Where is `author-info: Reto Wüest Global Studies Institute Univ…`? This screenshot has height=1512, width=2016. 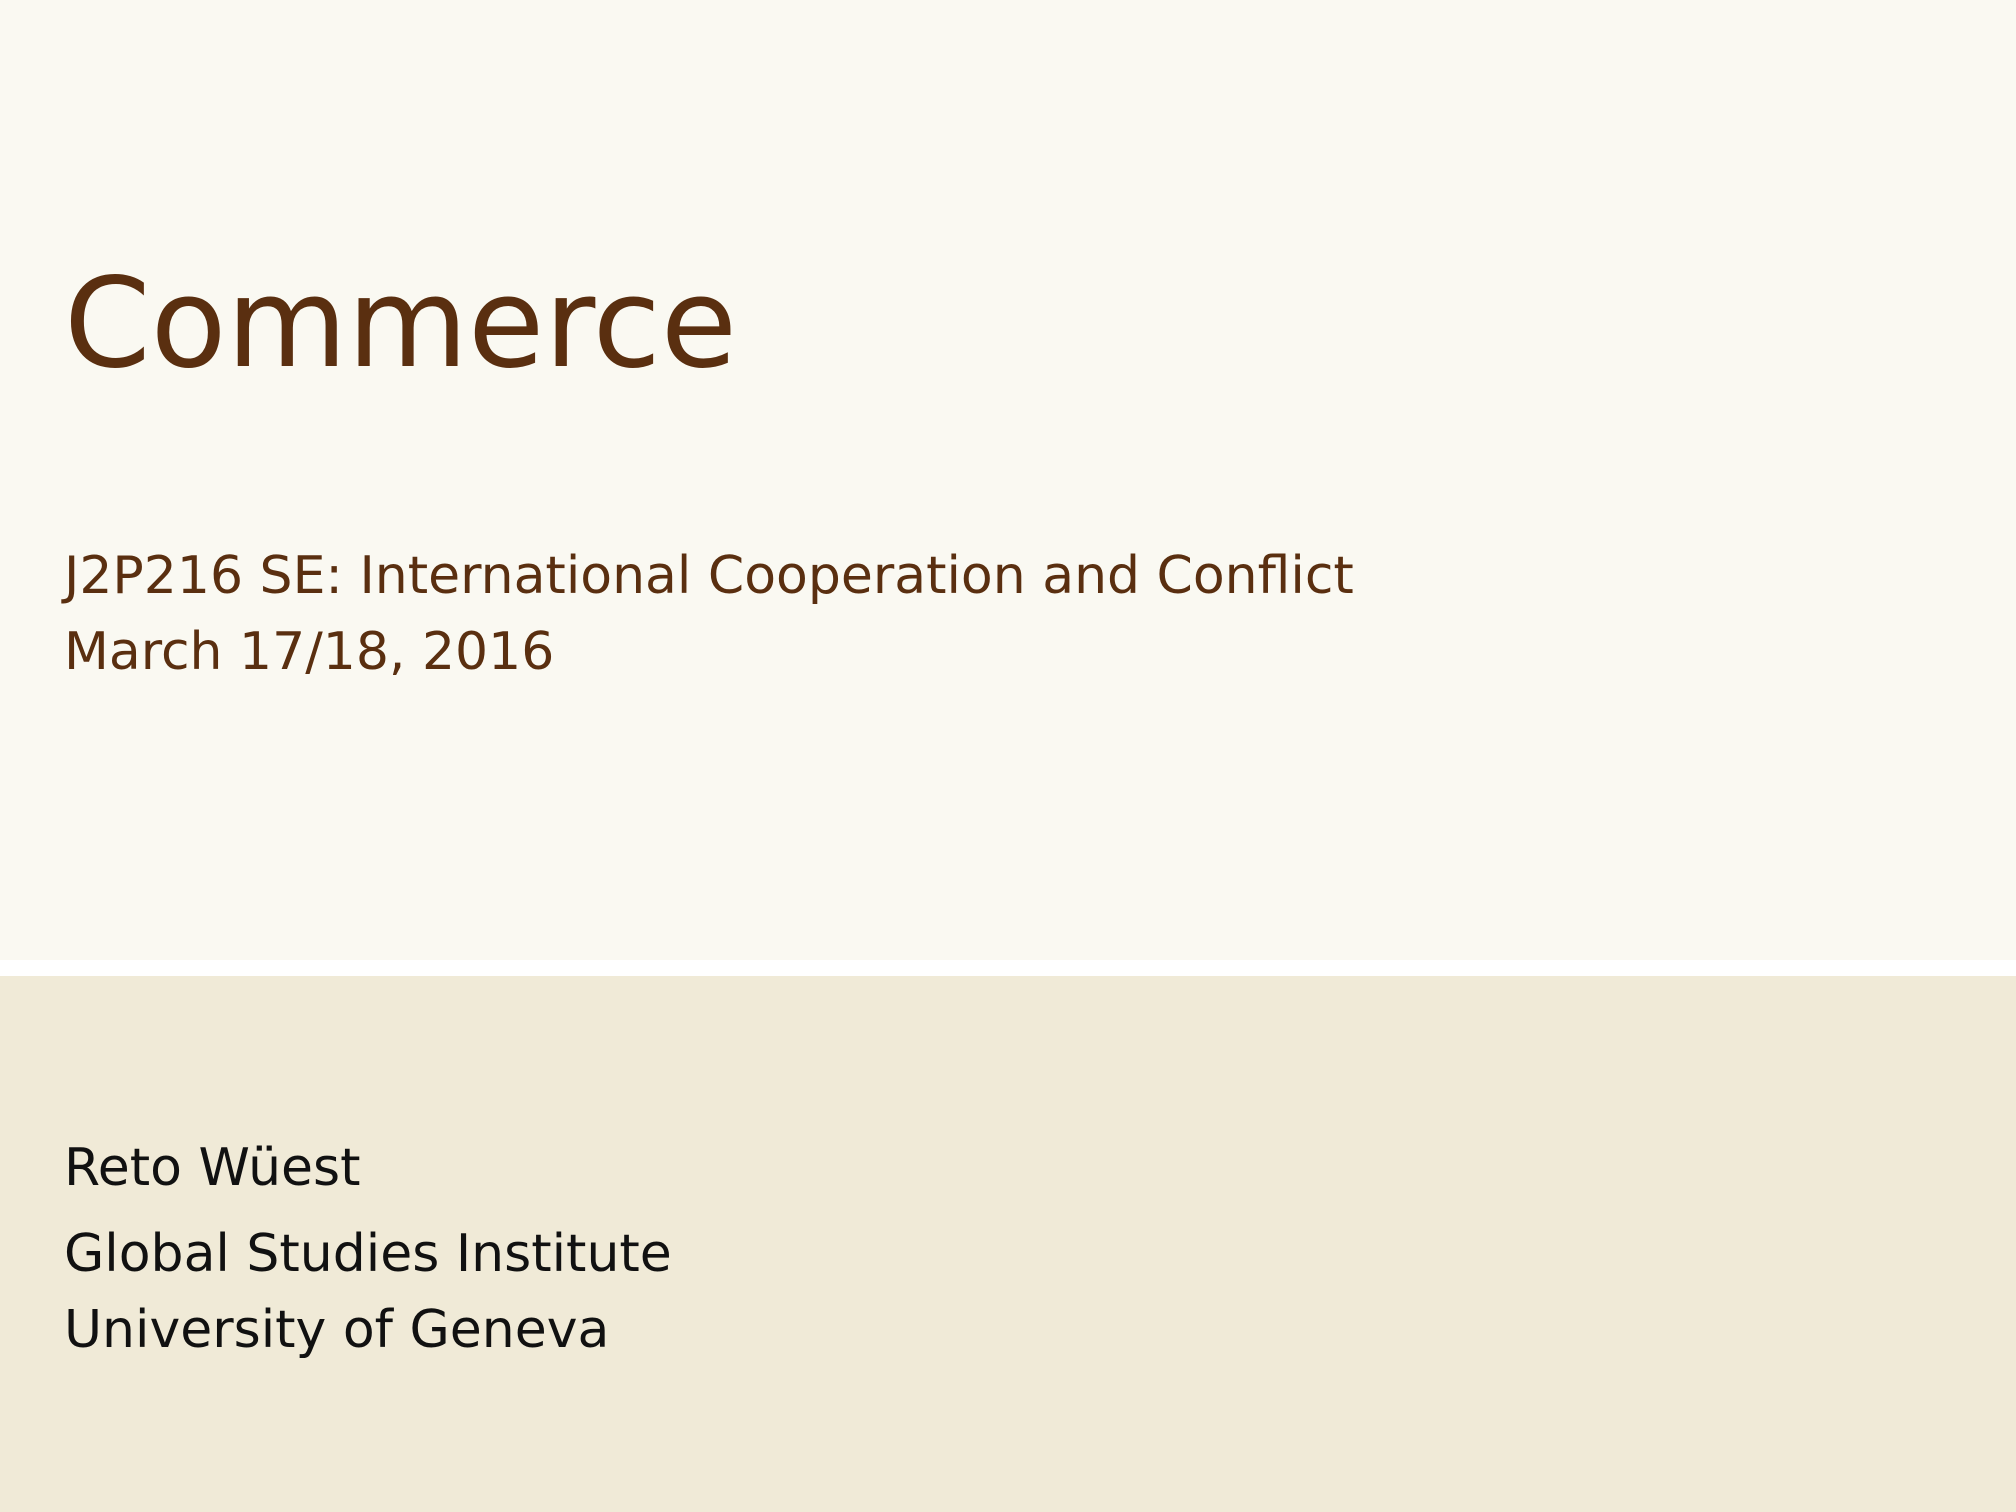
author-info: Reto Wüest Global Studies Institute Univ… is located at coordinates (368, 1249).